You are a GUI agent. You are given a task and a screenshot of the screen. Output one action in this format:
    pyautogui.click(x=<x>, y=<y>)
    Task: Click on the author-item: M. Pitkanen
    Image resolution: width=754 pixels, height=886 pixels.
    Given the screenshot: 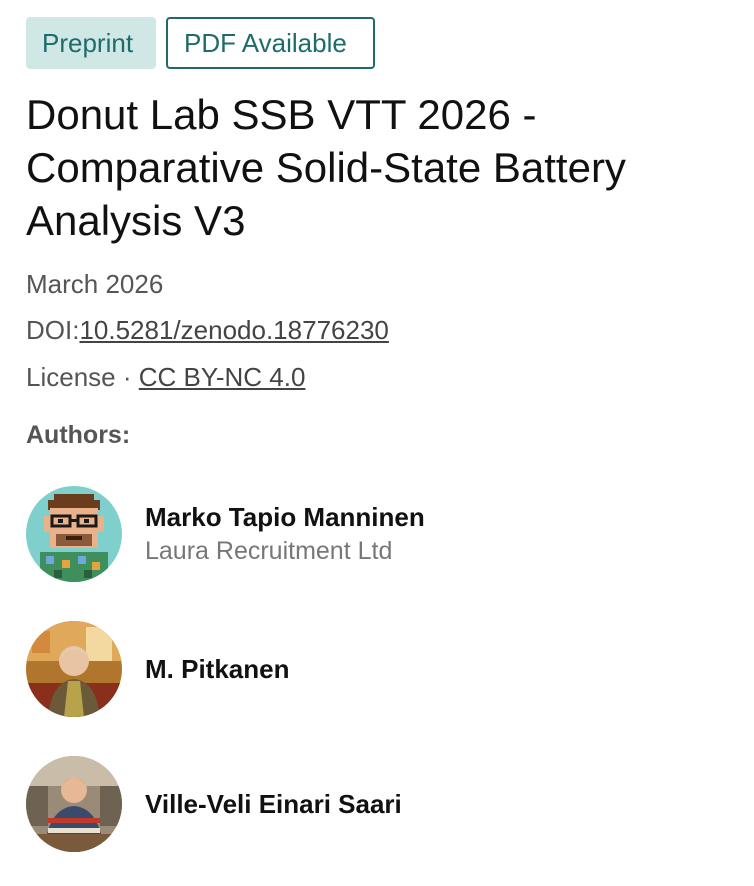 What is the action you would take?
    pyautogui.click(x=157, y=669)
    